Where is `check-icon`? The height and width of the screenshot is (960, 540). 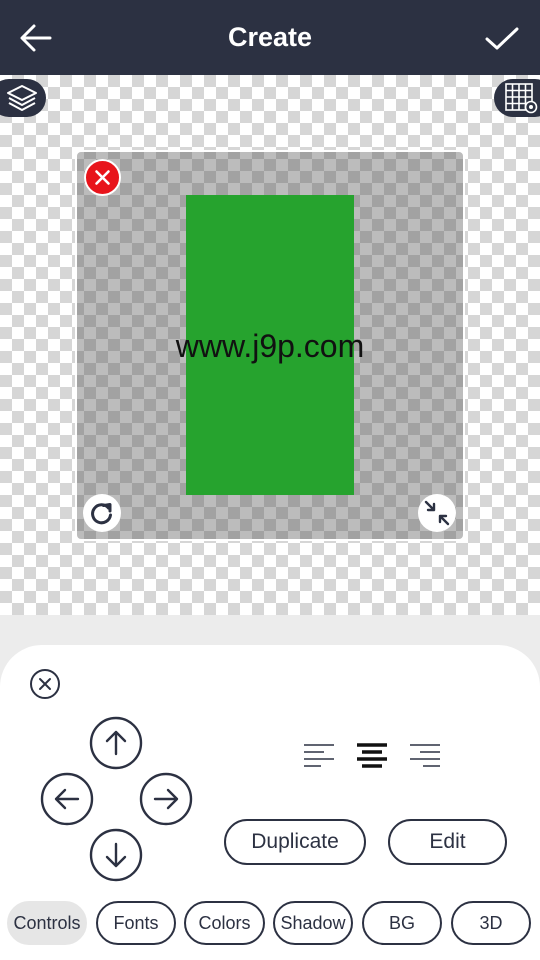 check-icon is located at coordinates (502, 38).